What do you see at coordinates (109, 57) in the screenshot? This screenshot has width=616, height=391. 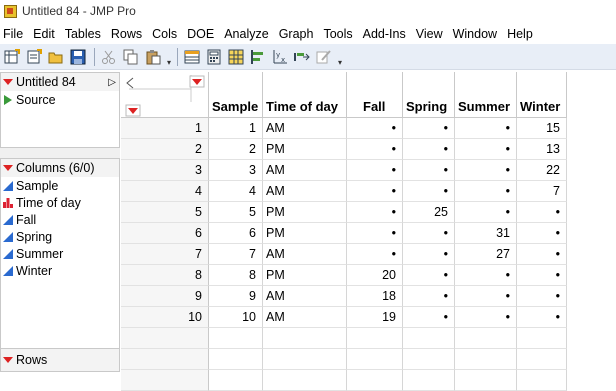 I see `cut-icon` at bounding box center [109, 57].